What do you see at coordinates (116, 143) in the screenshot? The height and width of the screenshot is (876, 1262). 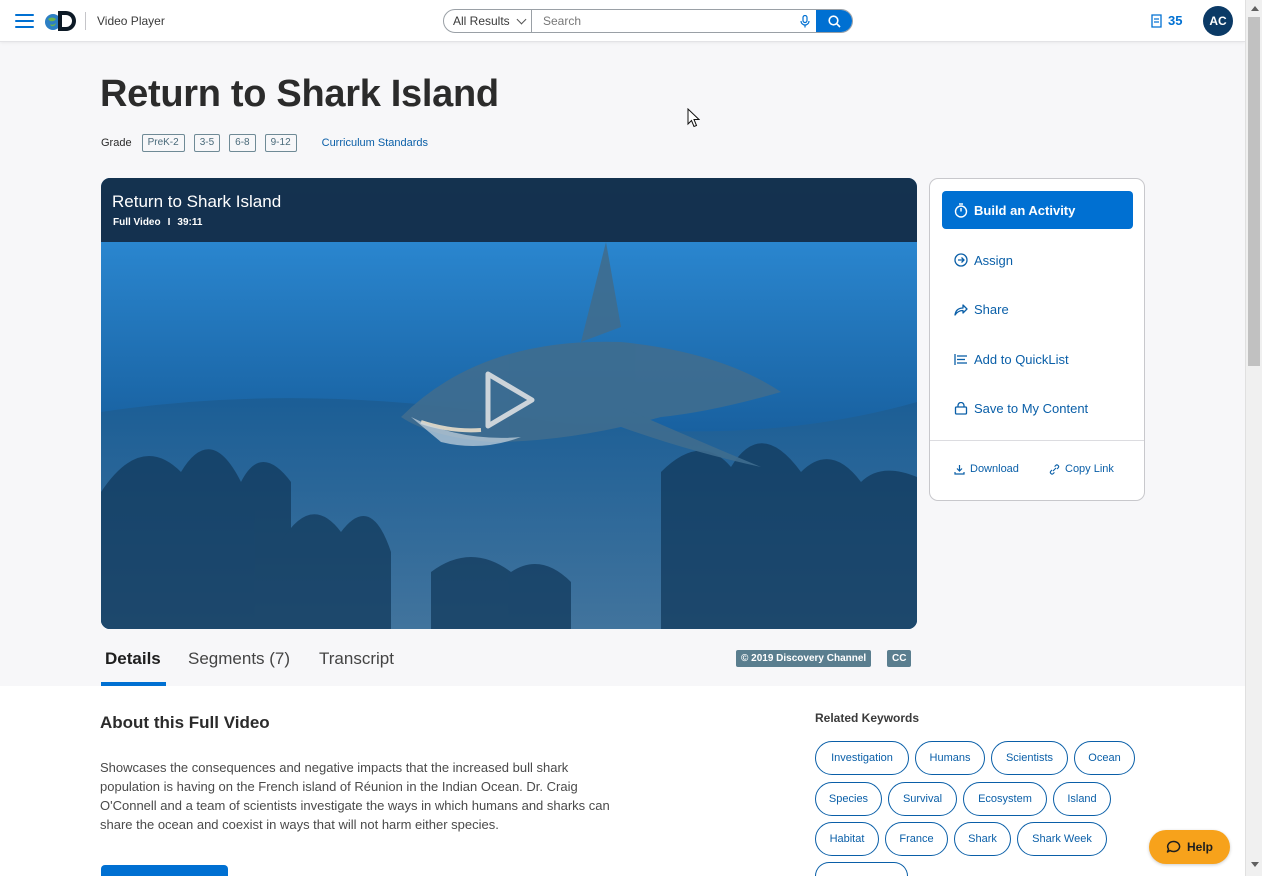 I see `grade-label: Grade` at bounding box center [116, 143].